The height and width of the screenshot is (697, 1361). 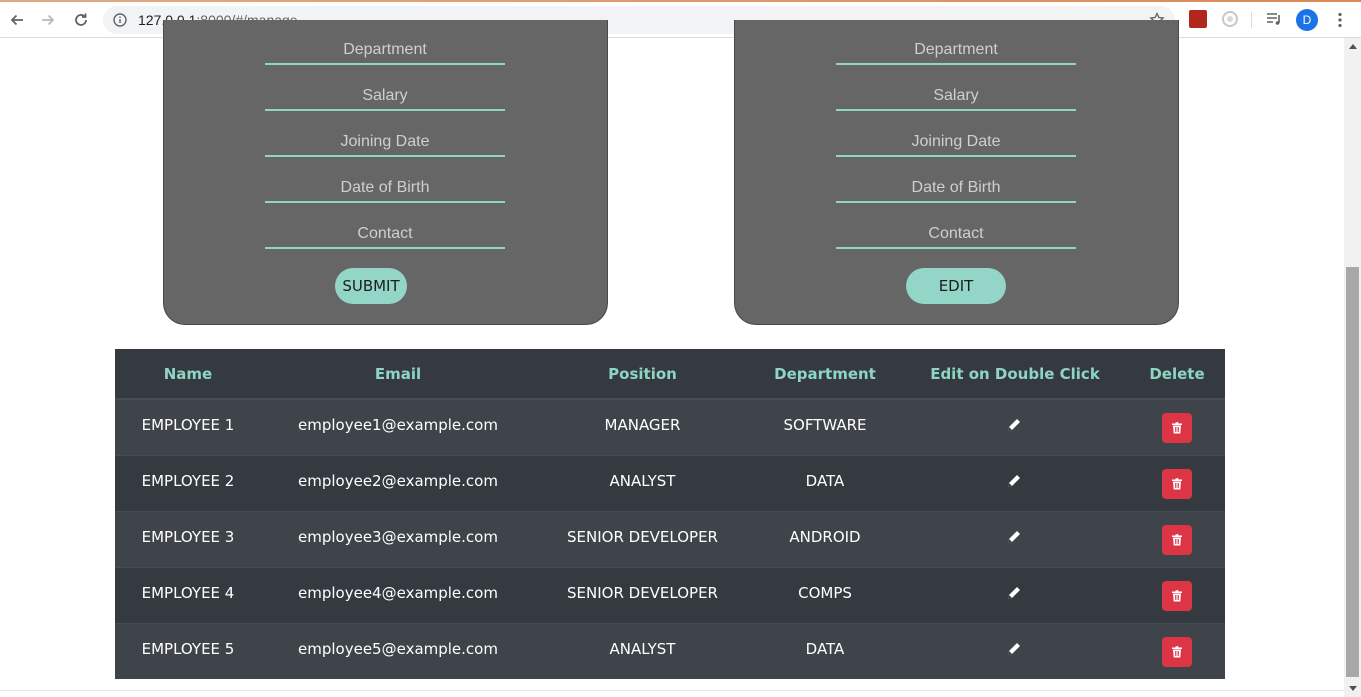 What do you see at coordinates (398, 537) in the screenshot?
I see `cell-email: employee3@example.com` at bounding box center [398, 537].